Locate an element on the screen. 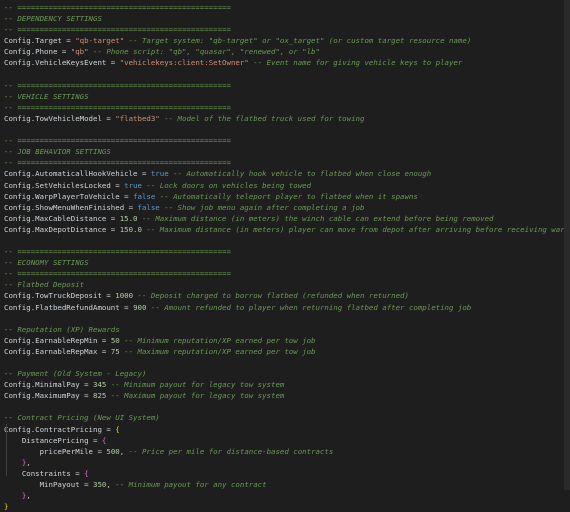 The image size is (570, 512). code-line: Constraints = { is located at coordinates (287, 473).